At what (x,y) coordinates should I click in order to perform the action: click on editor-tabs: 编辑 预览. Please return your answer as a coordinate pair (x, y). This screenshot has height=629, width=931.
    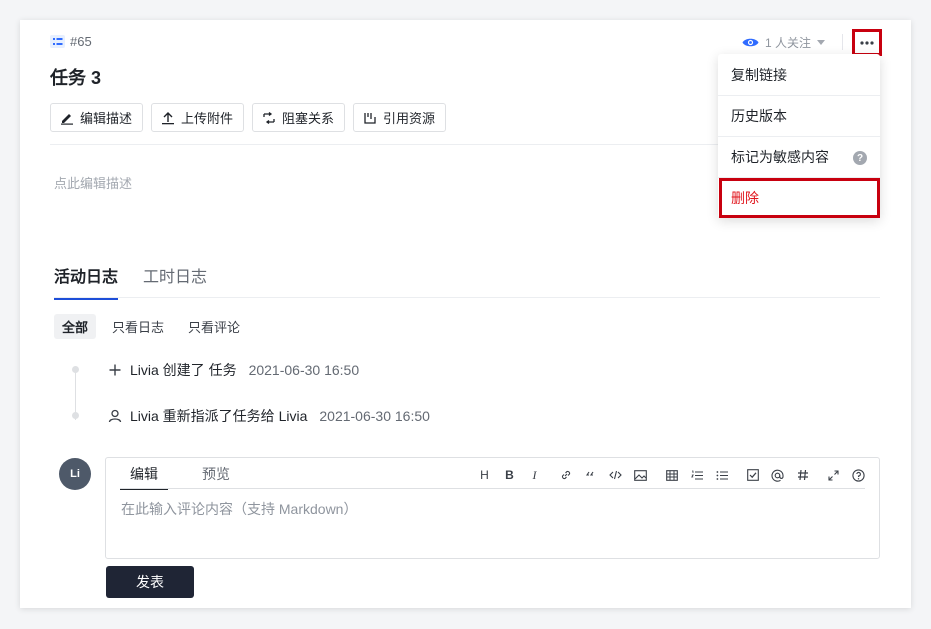
    Looking at the image, I should click on (180, 477).